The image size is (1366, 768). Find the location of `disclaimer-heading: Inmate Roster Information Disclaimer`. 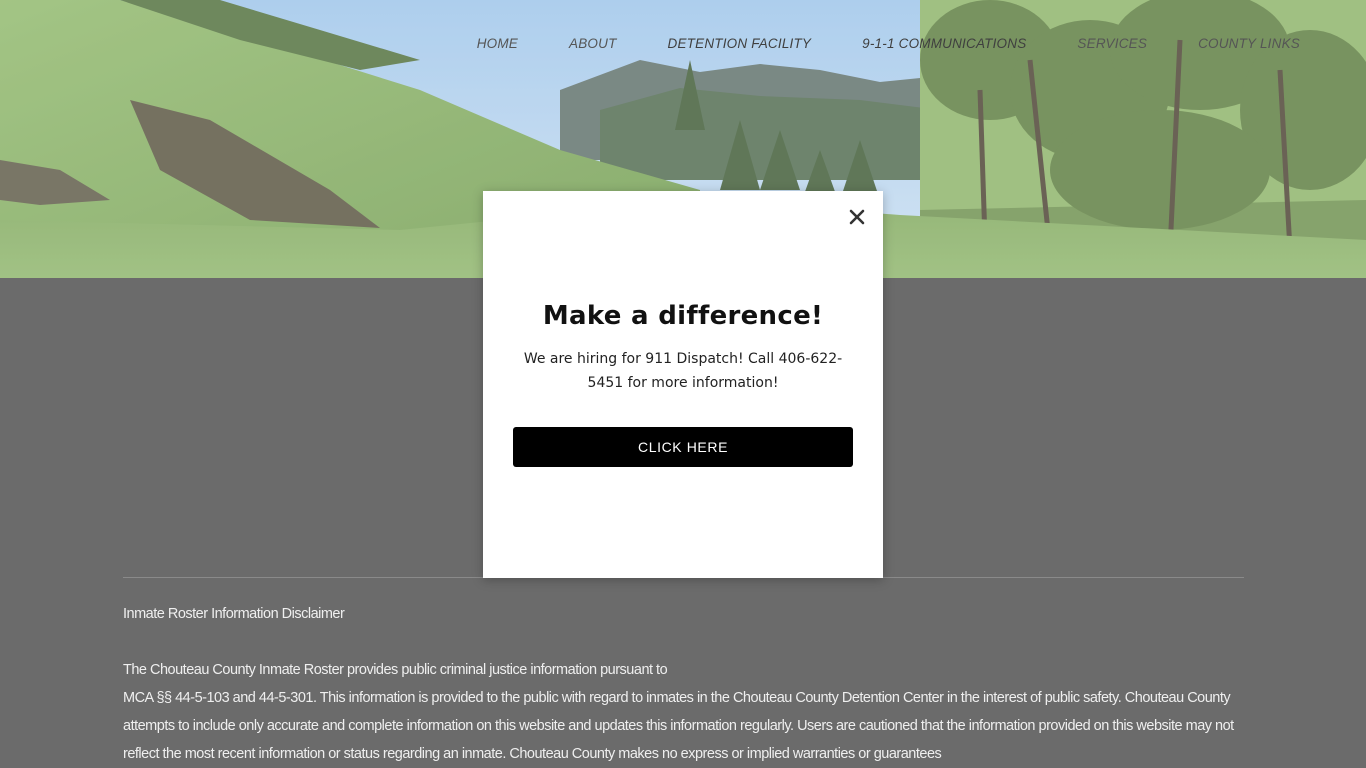

disclaimer-heading: Inmate Roster Information Disclaimer is located at coordinates (234, 614).